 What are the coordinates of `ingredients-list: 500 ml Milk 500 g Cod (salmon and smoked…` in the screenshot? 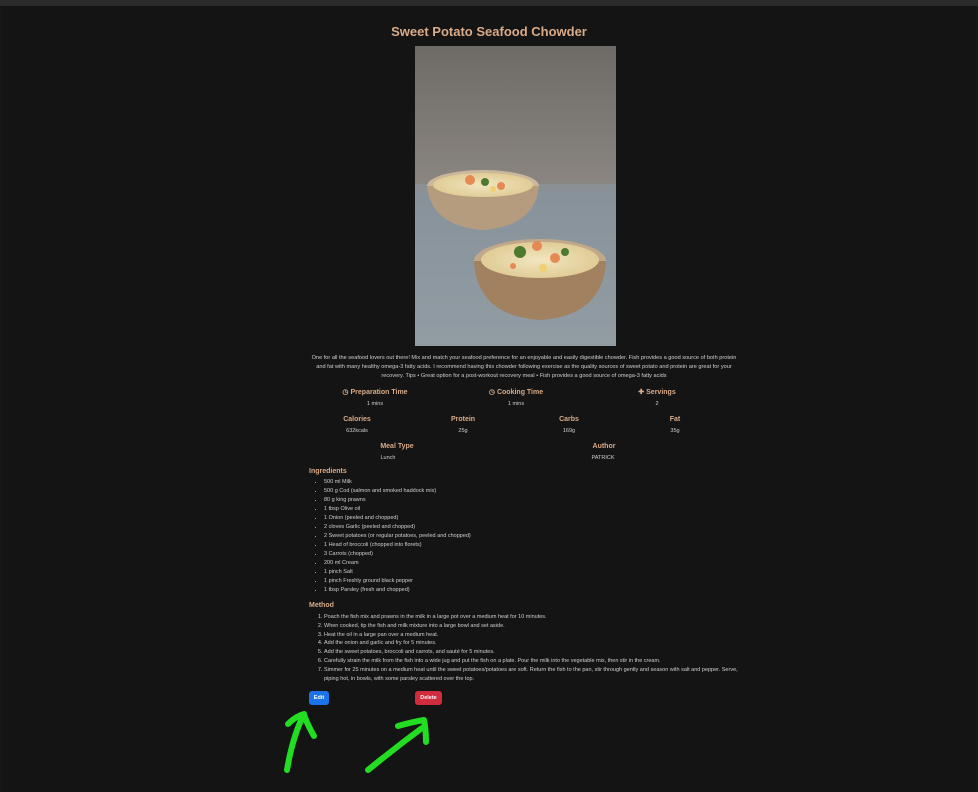 It's located at (393, 536).